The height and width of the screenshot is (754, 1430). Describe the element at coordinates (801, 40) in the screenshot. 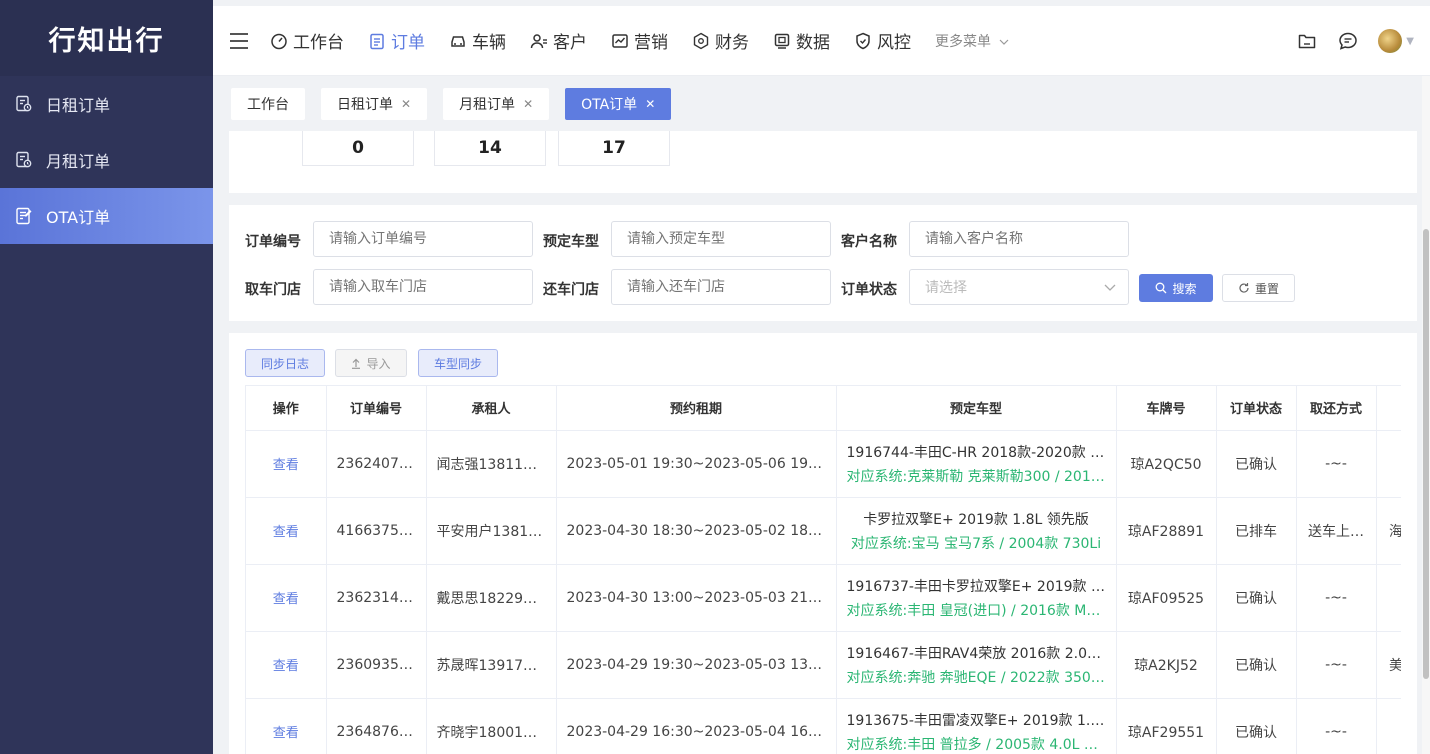

I see `nav-item-data: 数据` at that location.